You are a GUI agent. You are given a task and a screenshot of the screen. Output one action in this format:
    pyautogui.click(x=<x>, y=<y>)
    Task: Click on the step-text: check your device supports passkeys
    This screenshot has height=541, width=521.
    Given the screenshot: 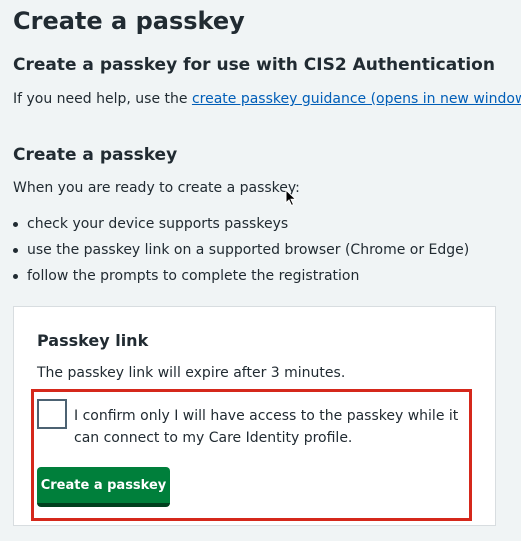 What is the action you would take?
    pyautogui.click(x=158, y=224)
    